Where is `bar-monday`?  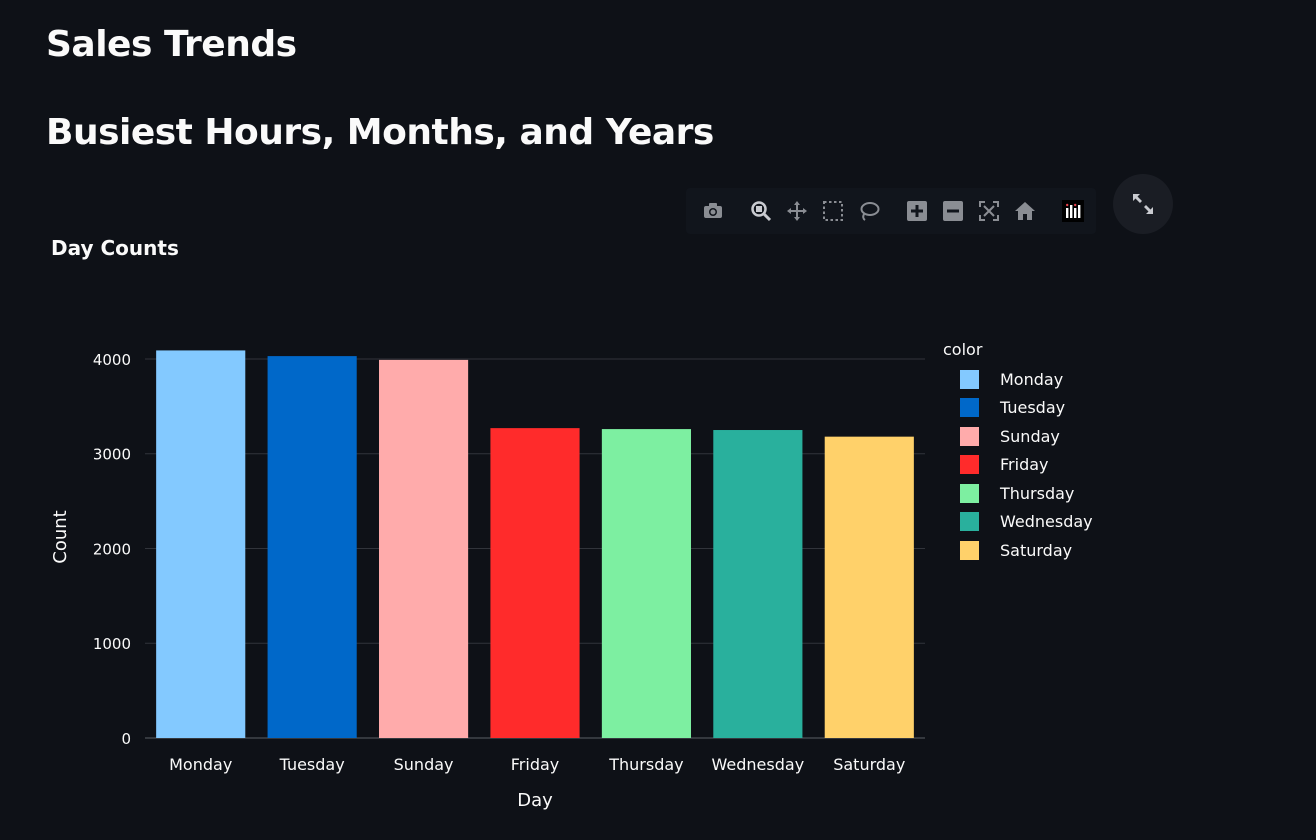 bar-monday is located at coordinates (201, 544).